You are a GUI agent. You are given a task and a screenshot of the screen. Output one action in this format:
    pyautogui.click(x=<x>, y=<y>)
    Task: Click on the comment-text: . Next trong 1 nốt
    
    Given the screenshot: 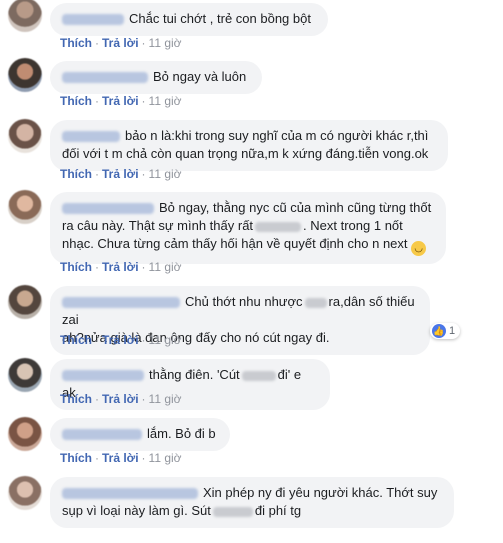 What is the action you would take?
    pyautogui.click(x=353, y=225)
    